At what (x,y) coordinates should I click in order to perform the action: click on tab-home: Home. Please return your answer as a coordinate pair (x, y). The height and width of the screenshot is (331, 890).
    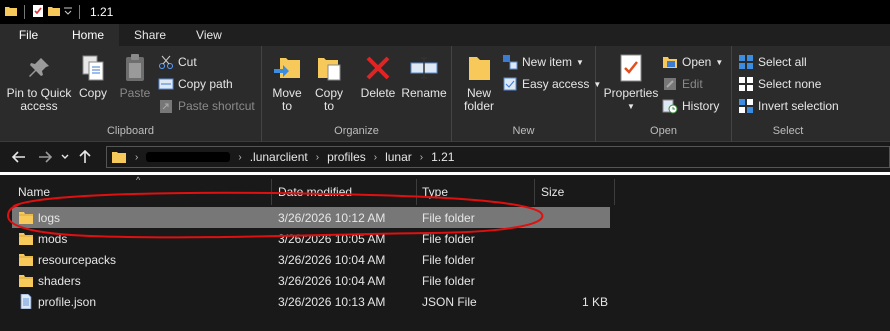
    Looking at the image, I should click on (88, 35).